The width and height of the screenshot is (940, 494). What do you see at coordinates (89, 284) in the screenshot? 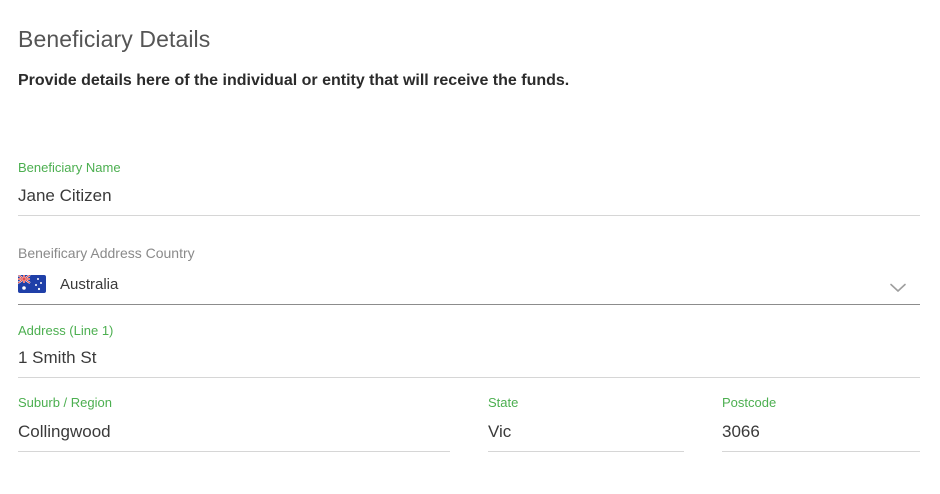
I see `address-country-value: Australia` at bounding box center [89, 284].